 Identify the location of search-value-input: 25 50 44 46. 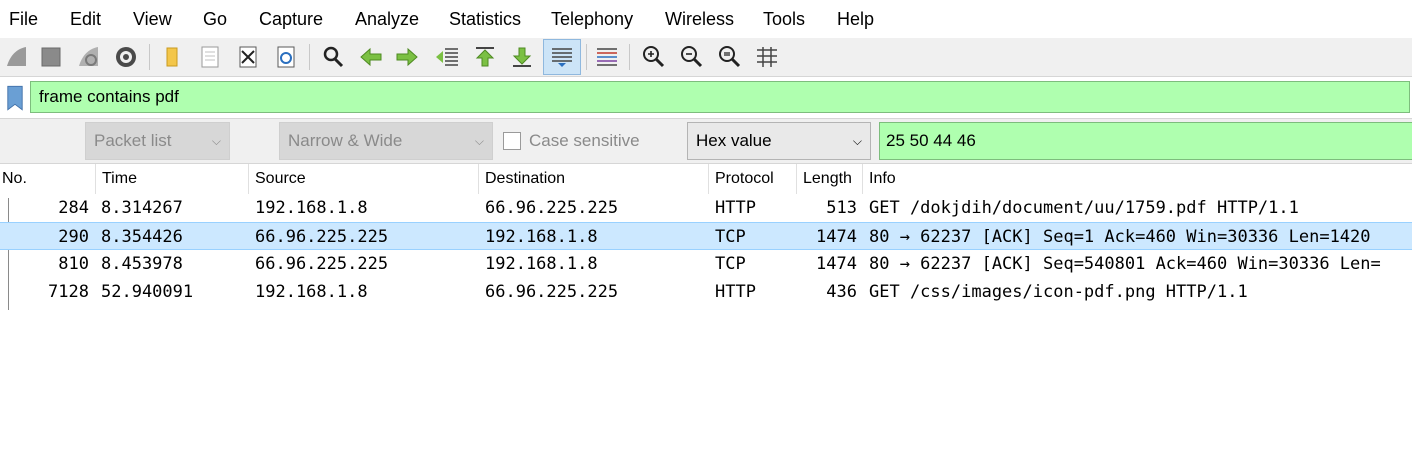
(1145, 141).